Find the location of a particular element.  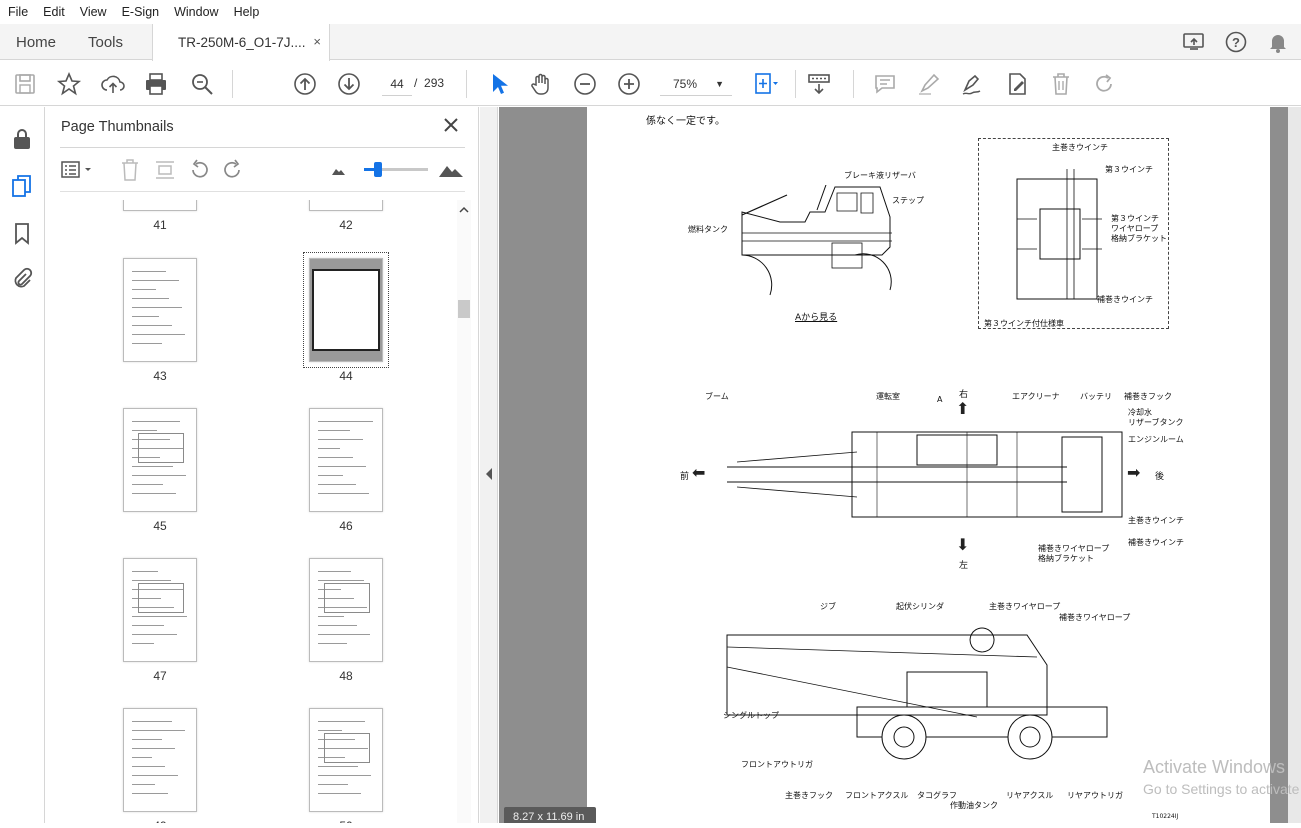

fill-sign-icon is located at coordinates (1017, 84).